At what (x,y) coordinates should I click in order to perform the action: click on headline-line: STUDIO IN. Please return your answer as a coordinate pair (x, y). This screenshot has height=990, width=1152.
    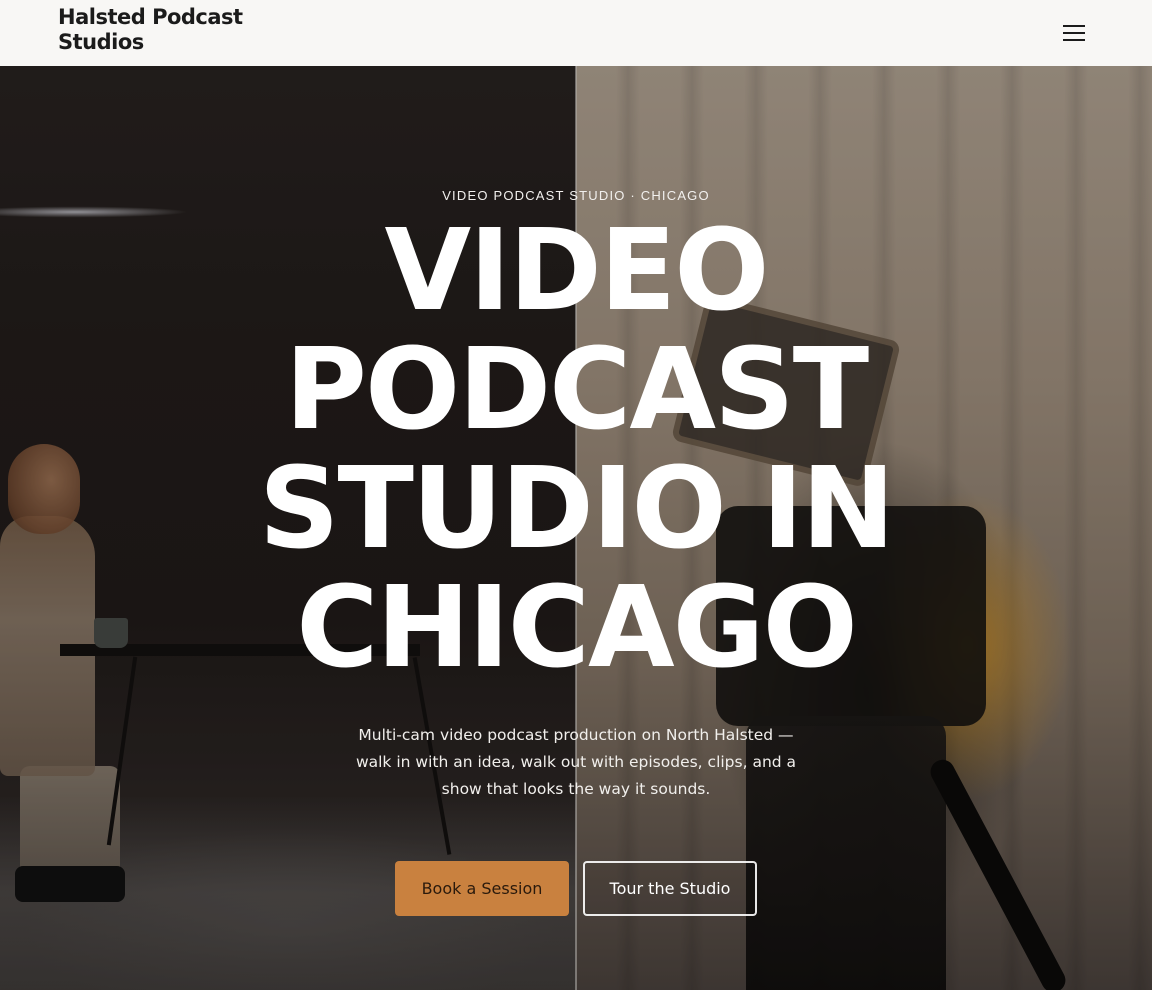
    Looking at the image, I should click on (576, 509).